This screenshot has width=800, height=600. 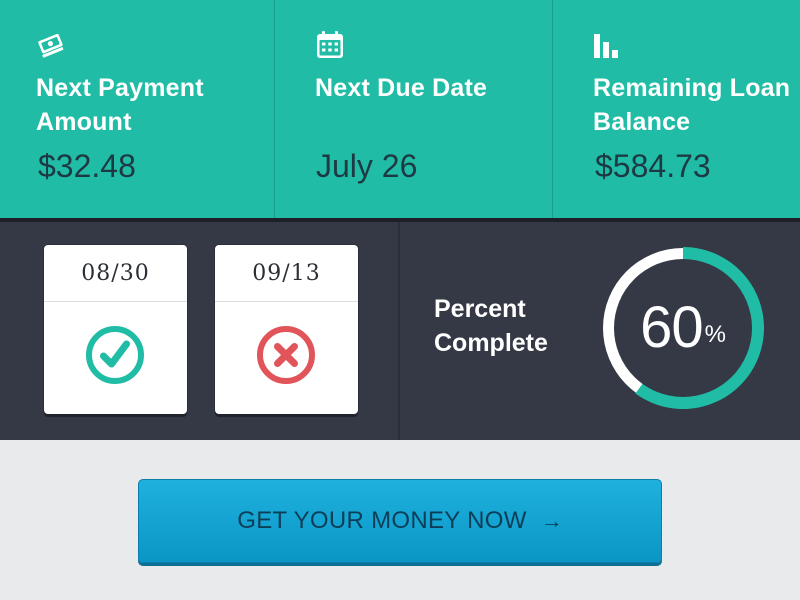 I want to click on stat-value: $584.73, so click(x=653, y=166).